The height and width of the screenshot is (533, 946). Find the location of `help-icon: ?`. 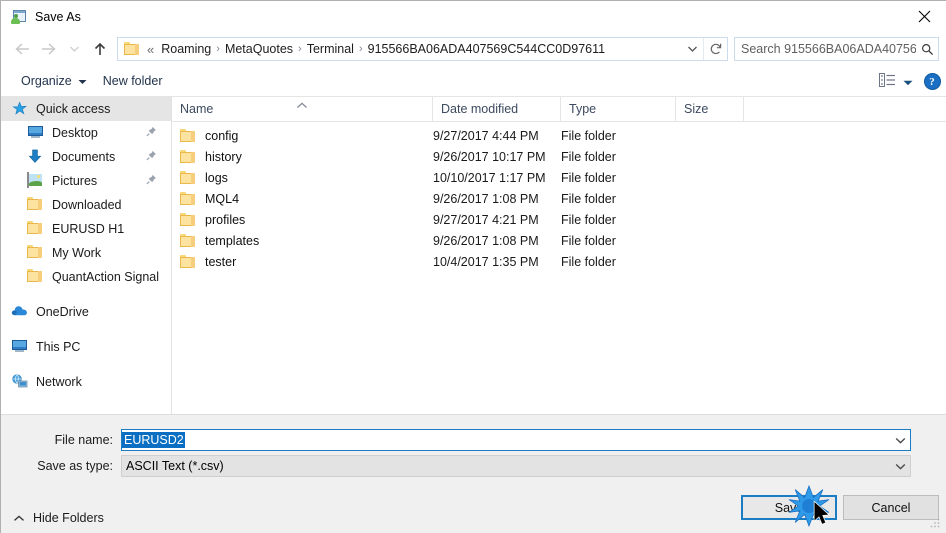

help-icon: ? is located at coordinates (931, 81).